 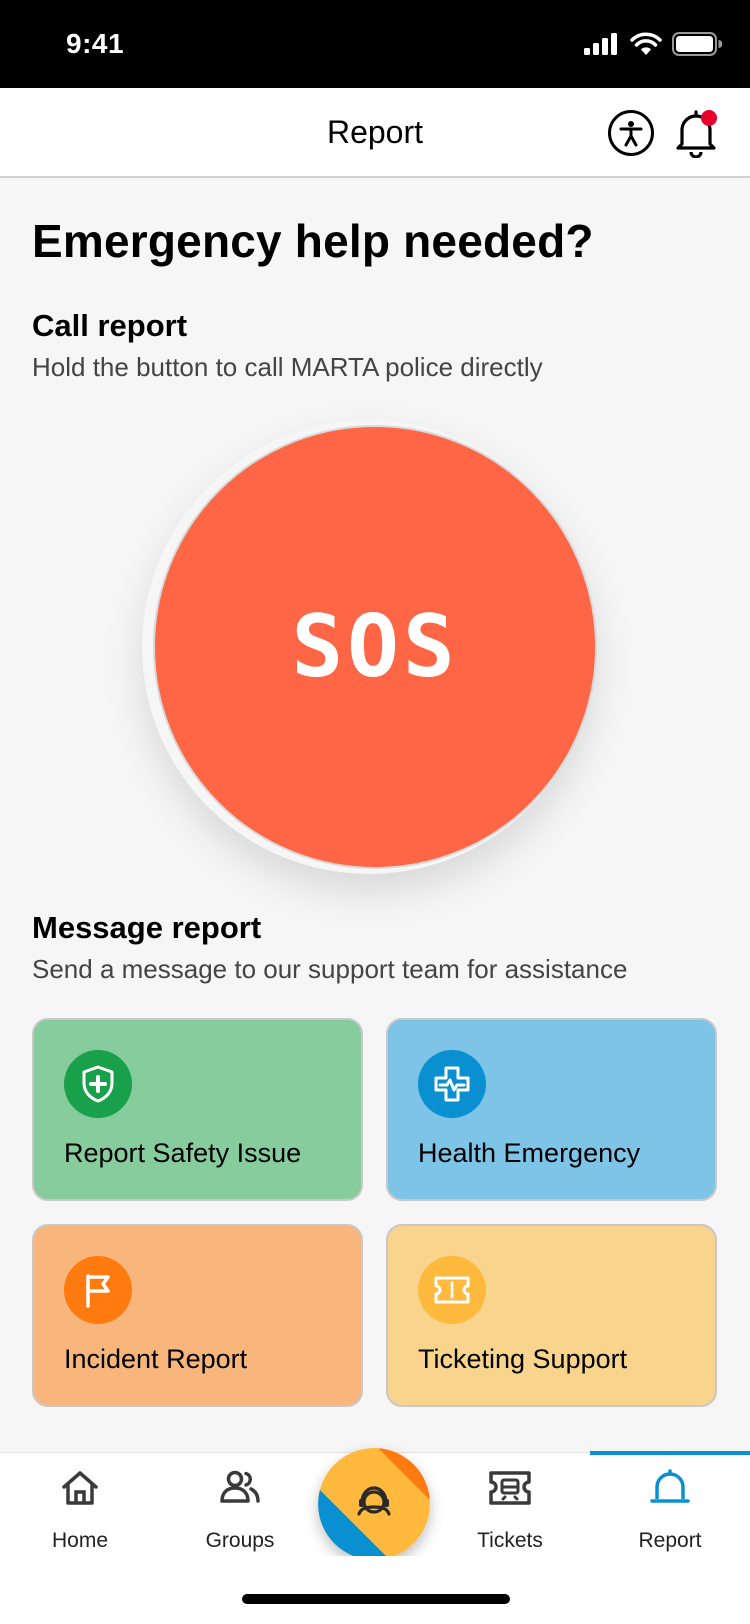 I want to click on status-bar: 9:41, so click(x=375, y=44).